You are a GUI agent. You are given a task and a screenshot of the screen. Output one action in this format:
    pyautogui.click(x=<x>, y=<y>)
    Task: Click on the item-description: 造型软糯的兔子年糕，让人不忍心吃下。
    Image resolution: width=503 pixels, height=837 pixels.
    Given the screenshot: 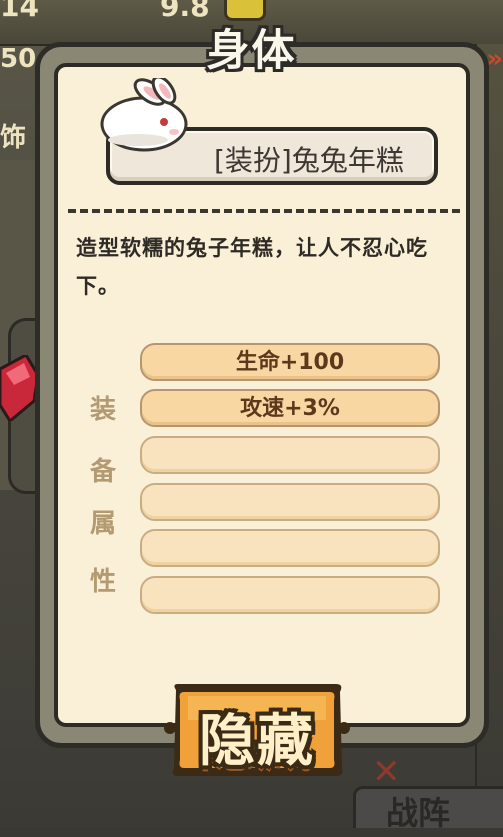 What is the action you would take?
    pyautogui.click(x=252, y=267)
    